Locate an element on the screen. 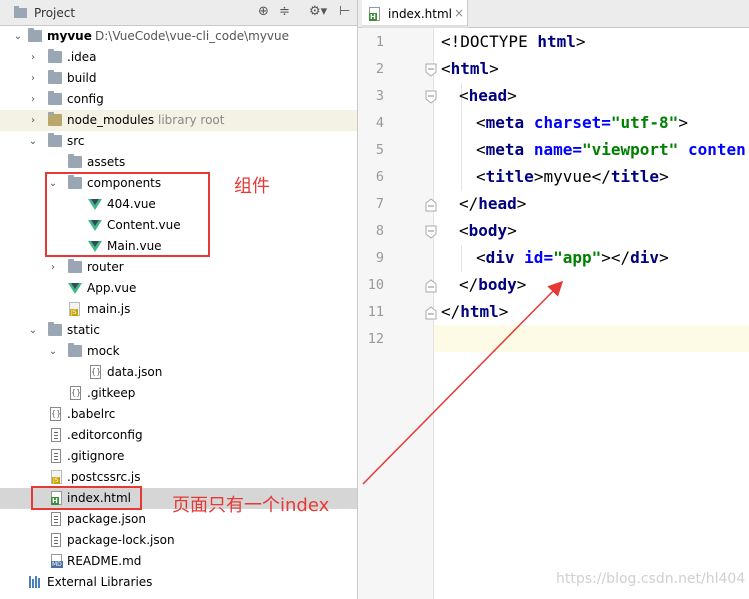 Image resolution: width=749 pixels, height=599 pixels. tree-item-label: .postcssrc.js is located at coordinates (104, 477).